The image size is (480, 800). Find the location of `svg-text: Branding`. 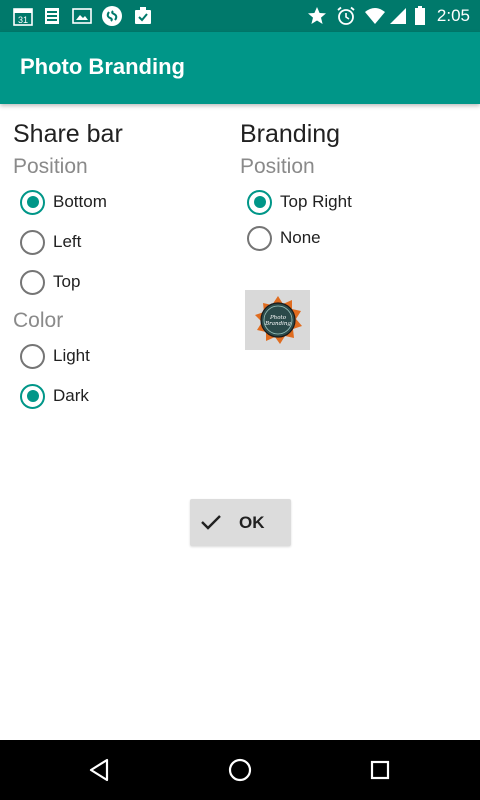

svg-text: Branding is located at coordinates (277, 324).